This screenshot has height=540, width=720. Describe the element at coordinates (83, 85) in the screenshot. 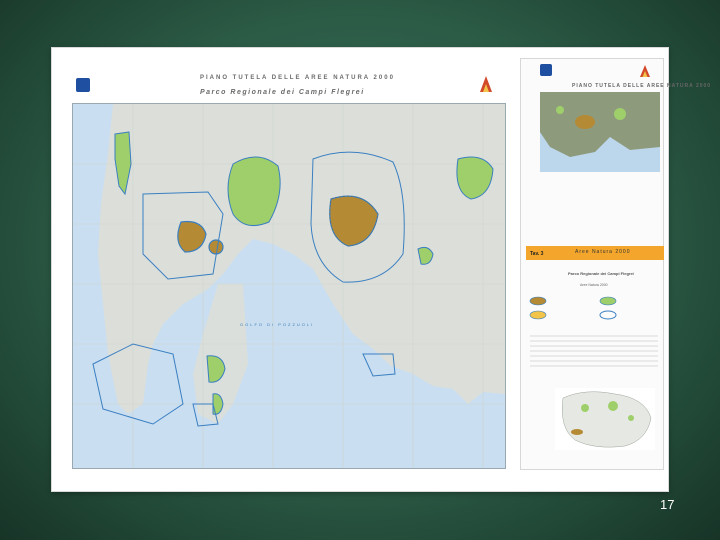

I see `regione-logo-icon` at that location.